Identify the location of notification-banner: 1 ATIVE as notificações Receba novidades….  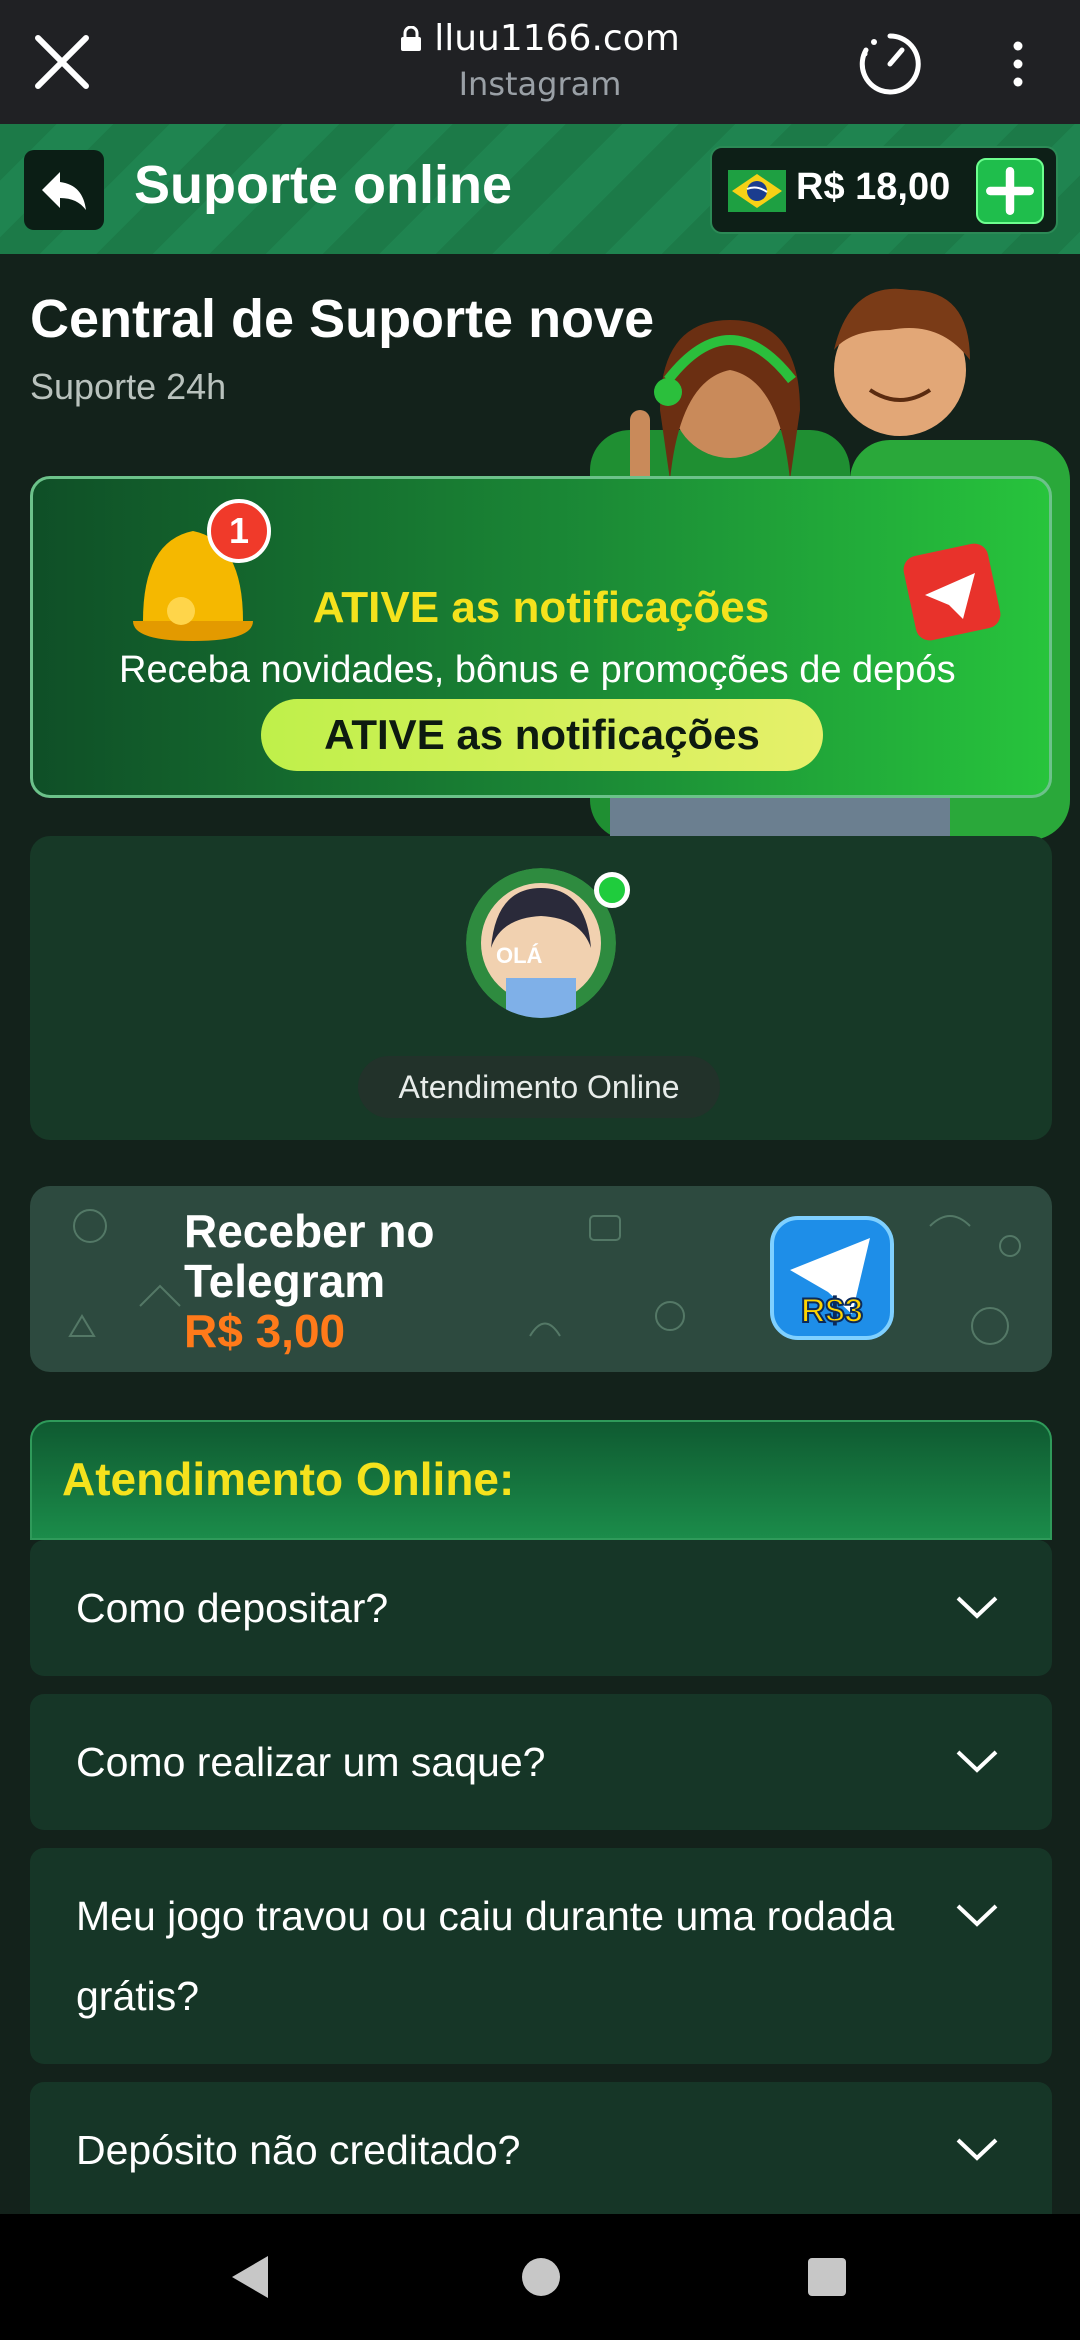
(541, 637).